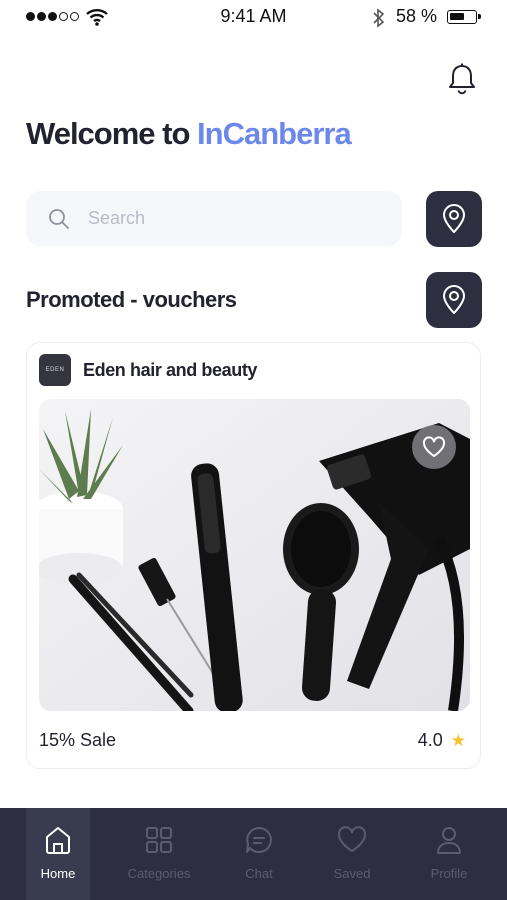 This screenshot has width=507, height=900. I want to click on location-button-vouchers, so click(454, 300).